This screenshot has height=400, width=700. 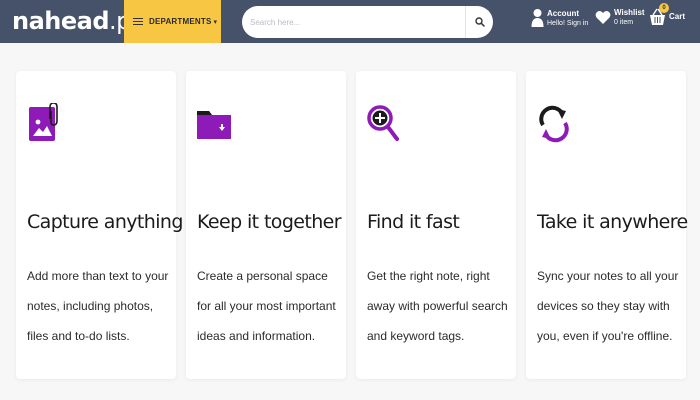 What do you see at coordinates (554, 124) in the screenshot?
I see `sync-icon` at bounding box center [554, 124].